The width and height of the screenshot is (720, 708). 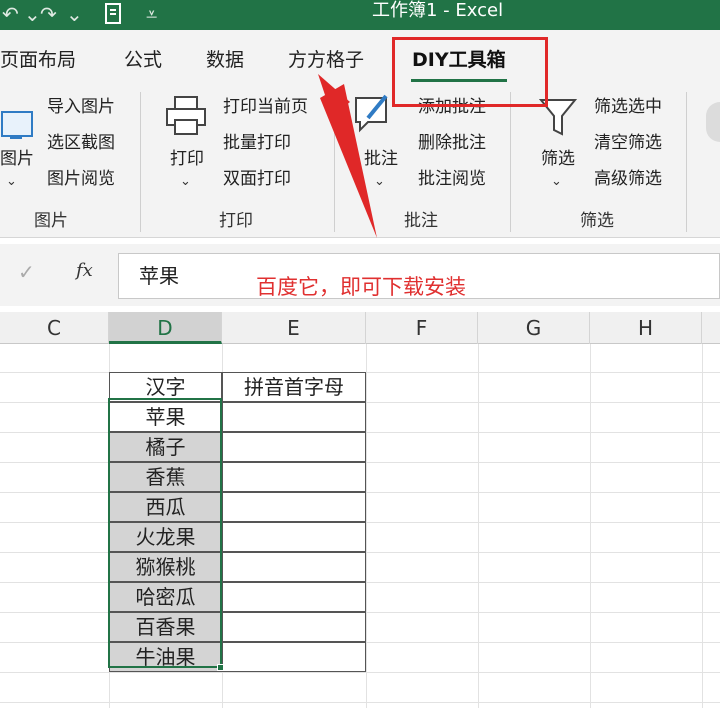 I want to click on table-cell-d: 苹果, so click(x=165, y=417).